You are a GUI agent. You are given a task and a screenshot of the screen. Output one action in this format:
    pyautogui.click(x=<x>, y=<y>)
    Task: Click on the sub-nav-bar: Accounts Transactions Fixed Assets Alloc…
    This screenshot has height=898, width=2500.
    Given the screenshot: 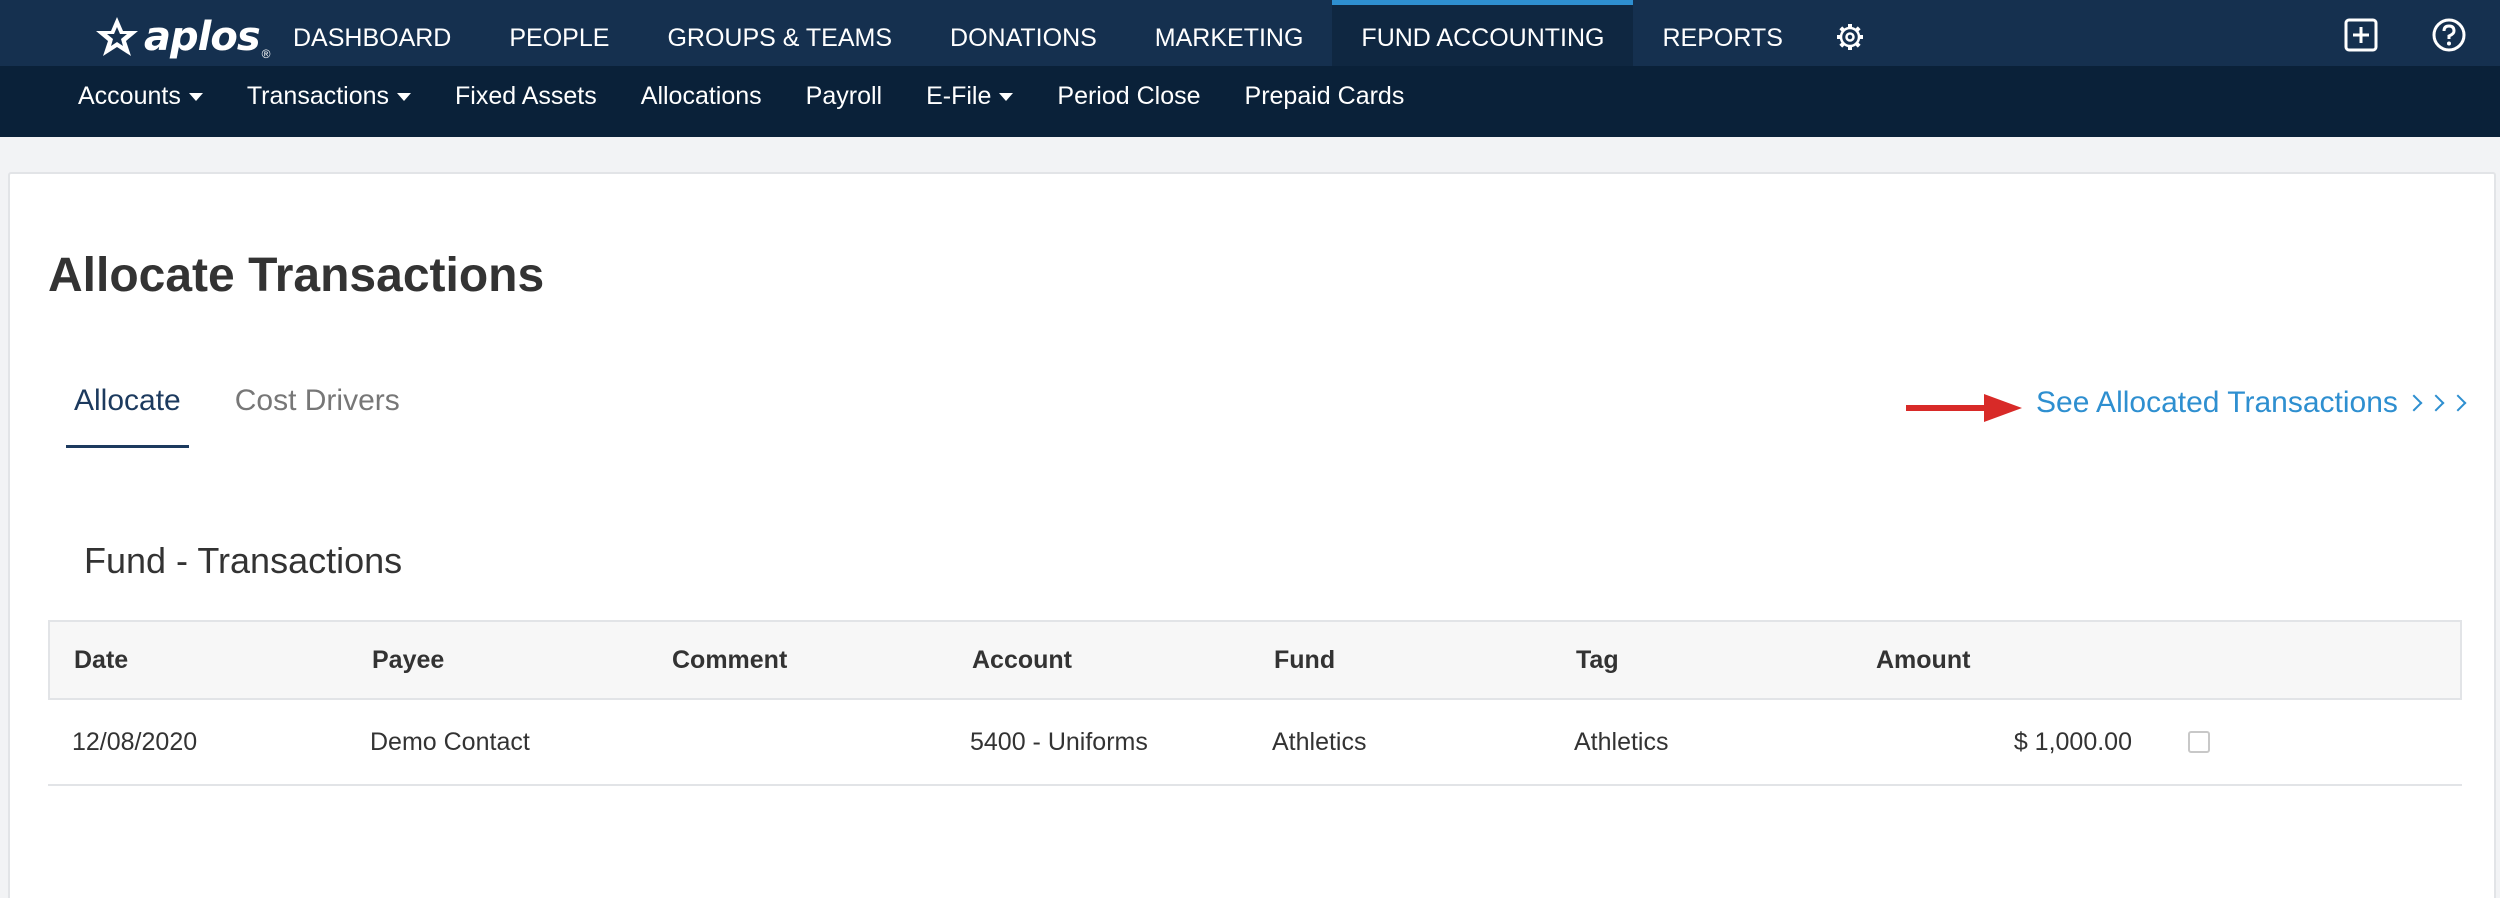 What is the action you would take?
    pyautogui.click(x=1250, y=101)
    